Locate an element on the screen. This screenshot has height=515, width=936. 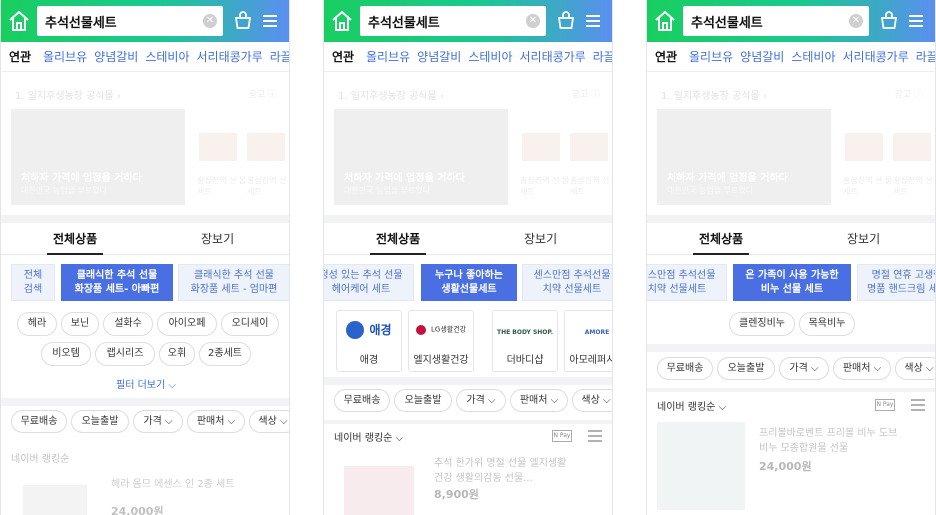
related-searches: 연관 올리브유 양념갈비 스테비아 서리태콩가루 라끌렛 is located at coordinates (145, 57).